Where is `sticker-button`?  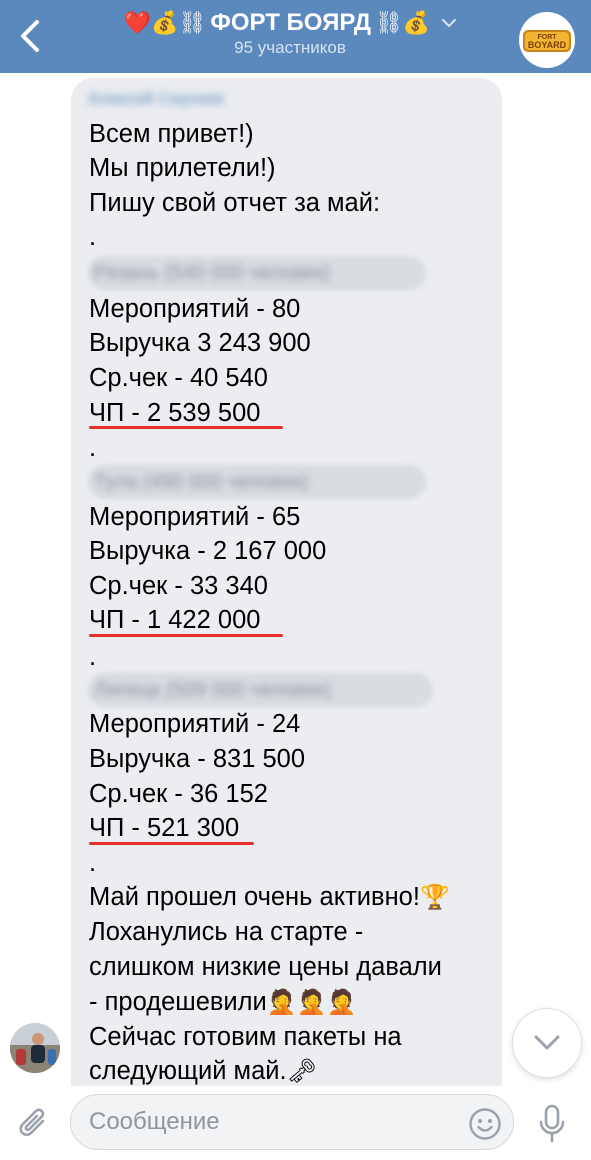 sticker-button is located at coordinates (485, 1124).